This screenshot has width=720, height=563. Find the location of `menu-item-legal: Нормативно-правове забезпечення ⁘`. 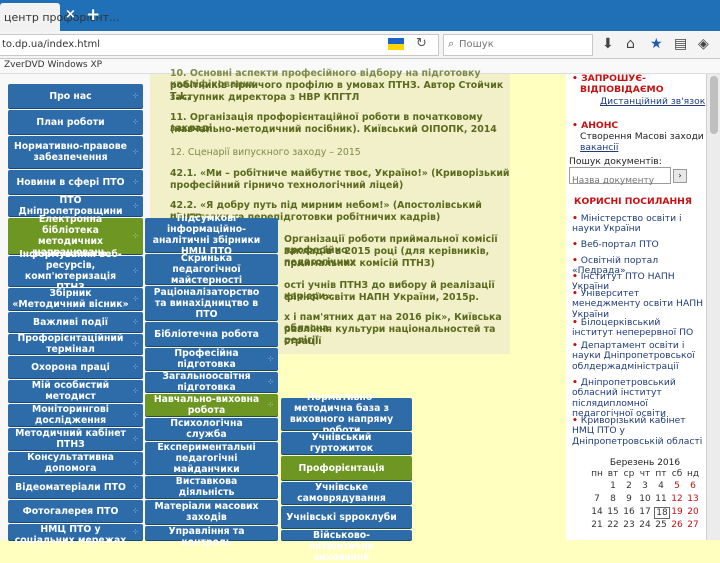

menu-item-legal: Нормативно-правове забезпечення ⁘ is located at coordinates (75, 152).